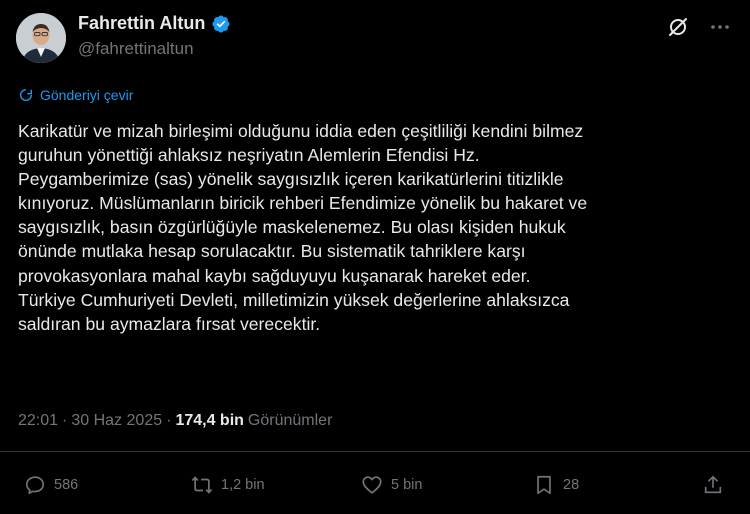  Describe the element at coordinates (407, 485) in the screenshot. I see `like-count: 5 bin` at that location.